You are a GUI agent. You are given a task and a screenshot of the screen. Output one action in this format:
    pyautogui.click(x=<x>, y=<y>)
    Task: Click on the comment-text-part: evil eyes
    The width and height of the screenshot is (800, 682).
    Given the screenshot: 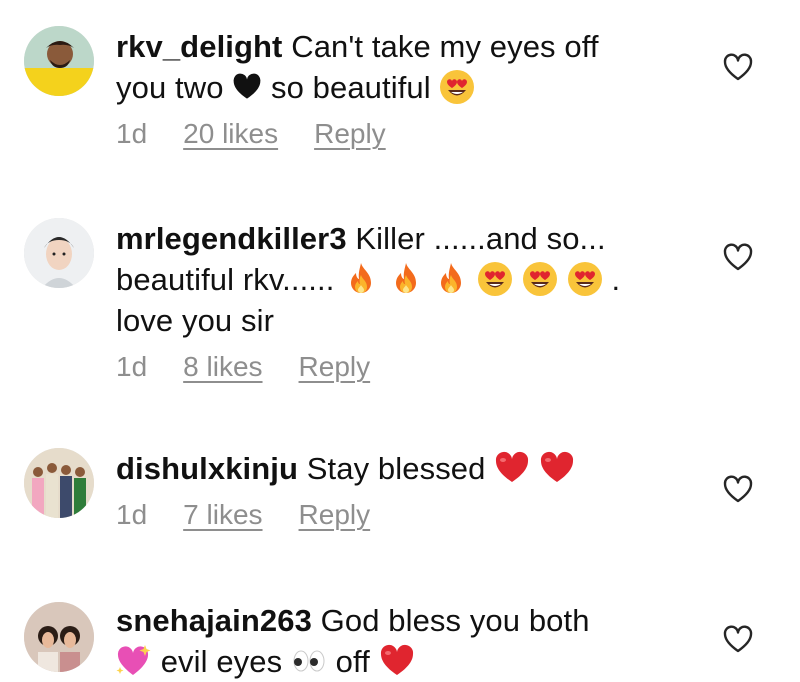 What is the action you would take?
    pyautogui.click(x=221, y=661)
    